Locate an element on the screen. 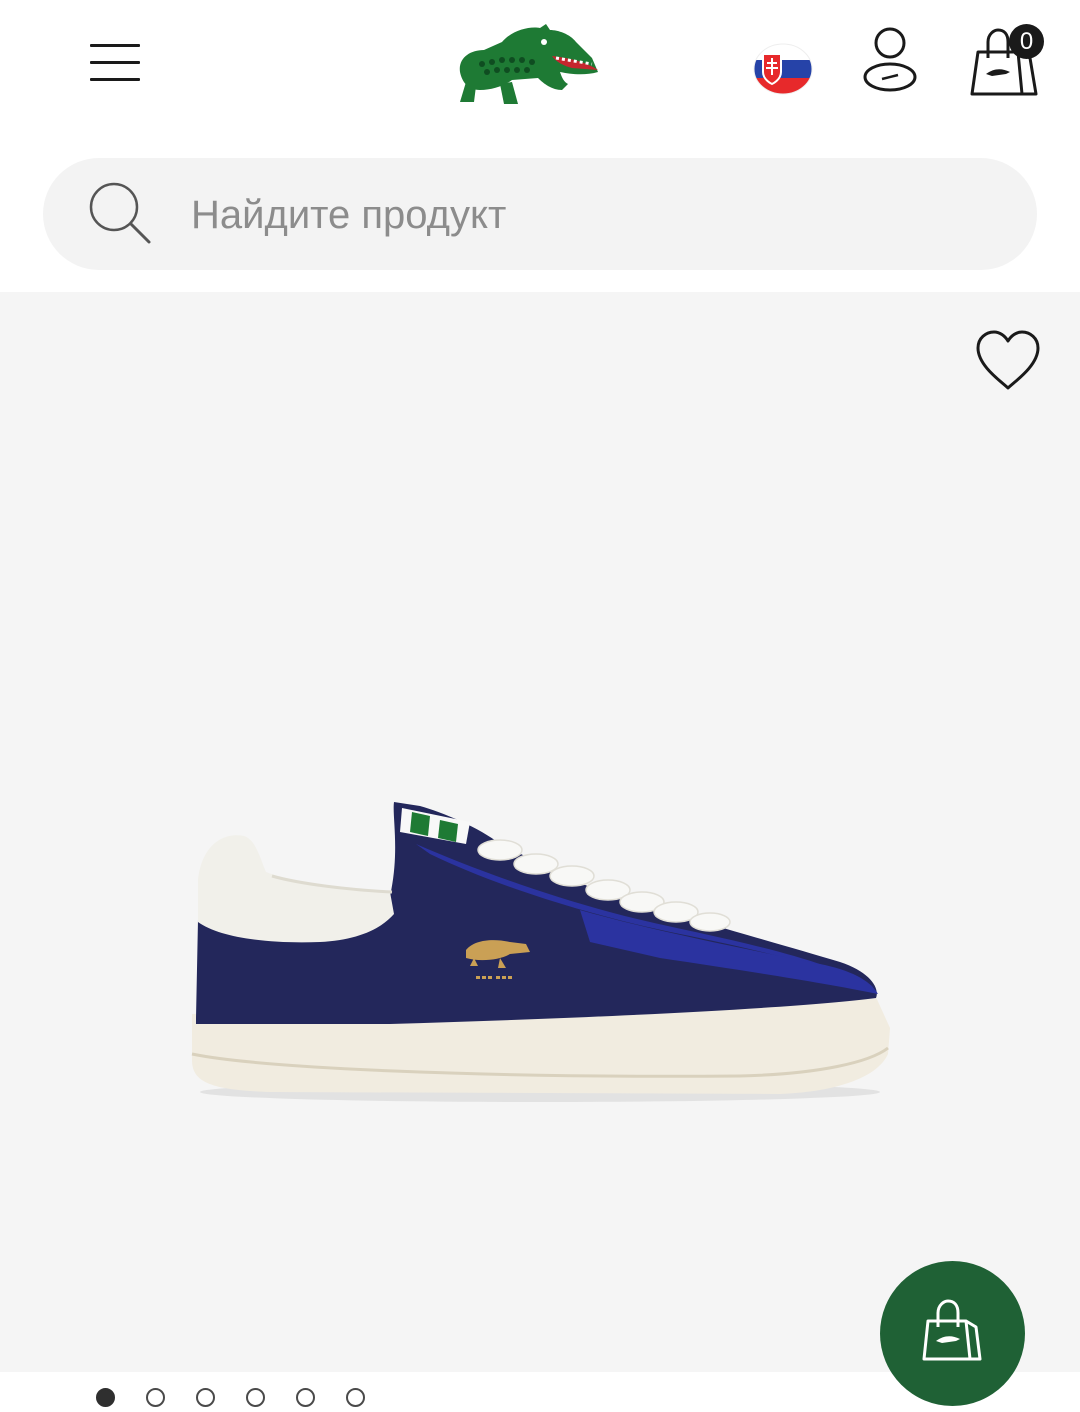 The image size is (1080, 1412). wishlist-button is located at coordinates (1008, 361).